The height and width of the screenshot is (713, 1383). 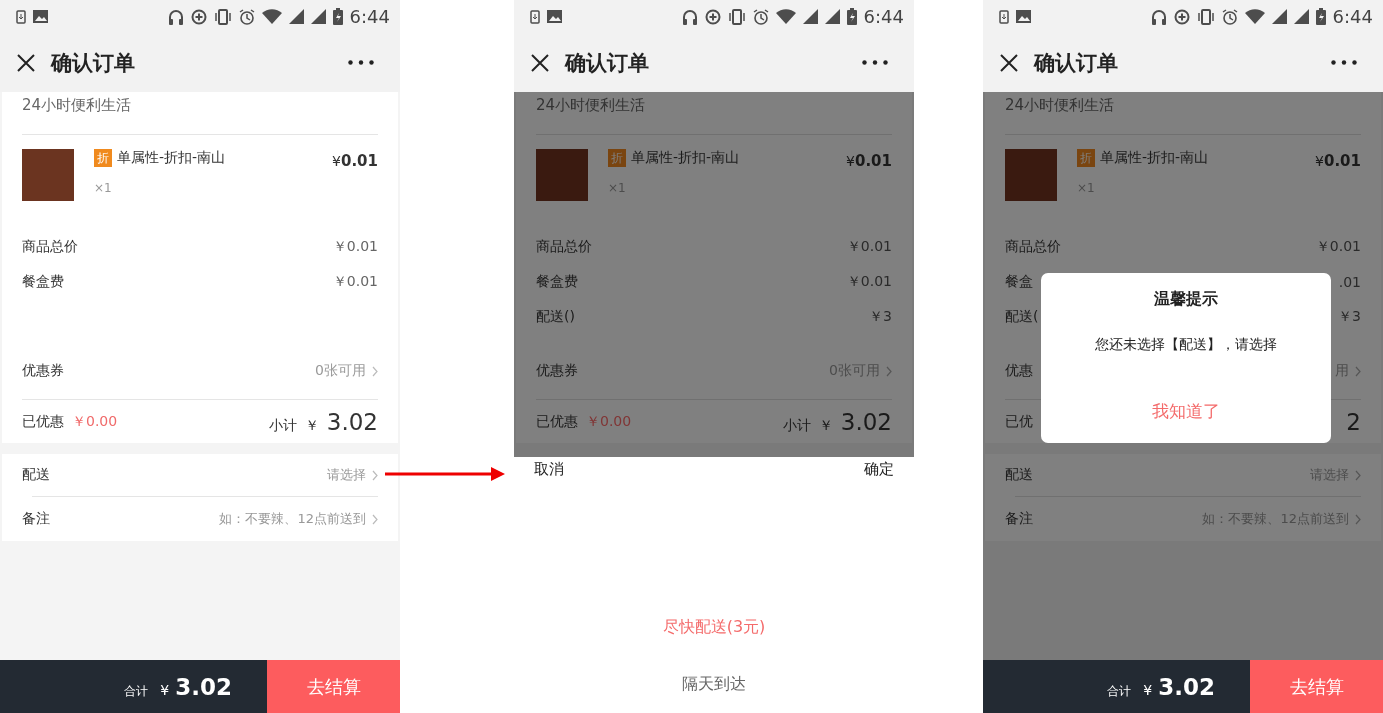 What do you see at coordinates (103, 188) in the screenshot?
I see `item-quantity: ×1` at bounding box center [103, 188].